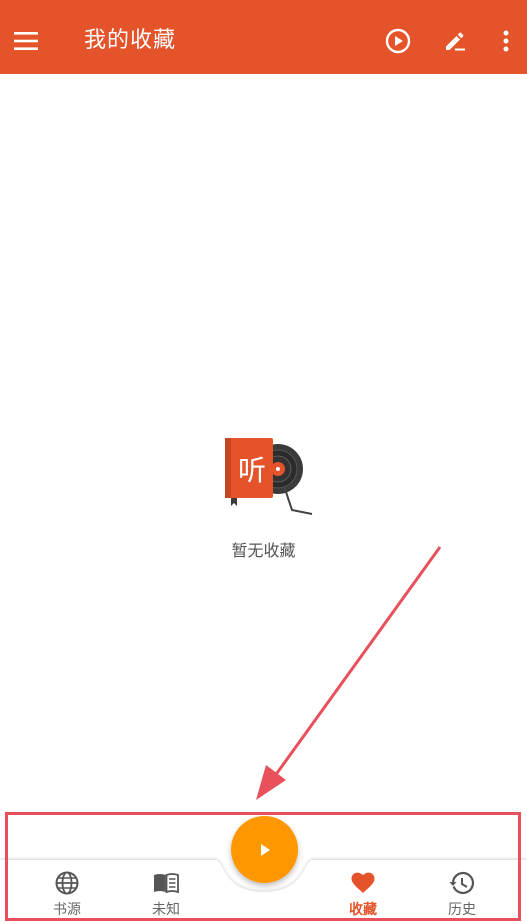 The image size is (527, 923). I want to click on empty-state-logo: 听, so click(268, 478).